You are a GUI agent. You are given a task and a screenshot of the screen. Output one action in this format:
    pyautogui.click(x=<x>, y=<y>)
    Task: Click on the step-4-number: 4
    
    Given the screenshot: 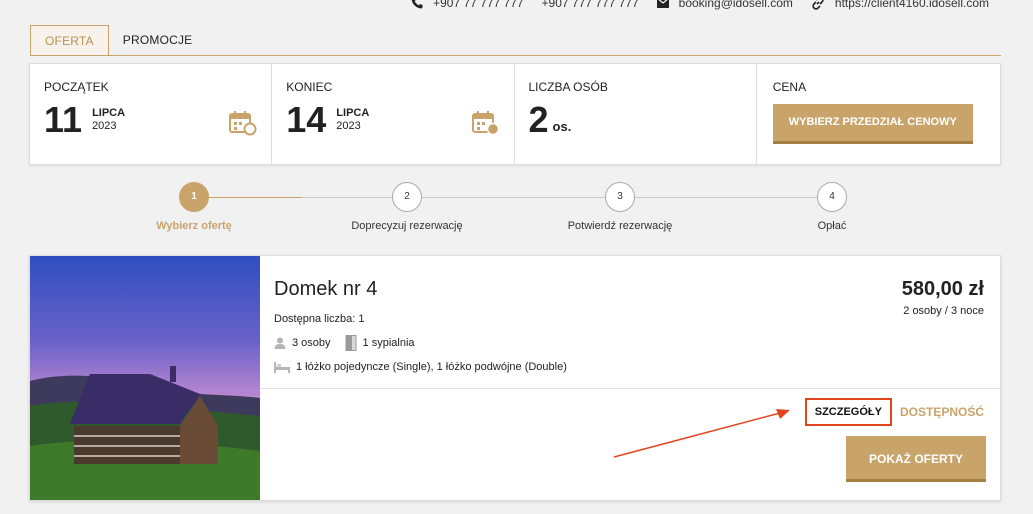 What is the action you would take?
    pyautogui.click(x=832, y=197)
    